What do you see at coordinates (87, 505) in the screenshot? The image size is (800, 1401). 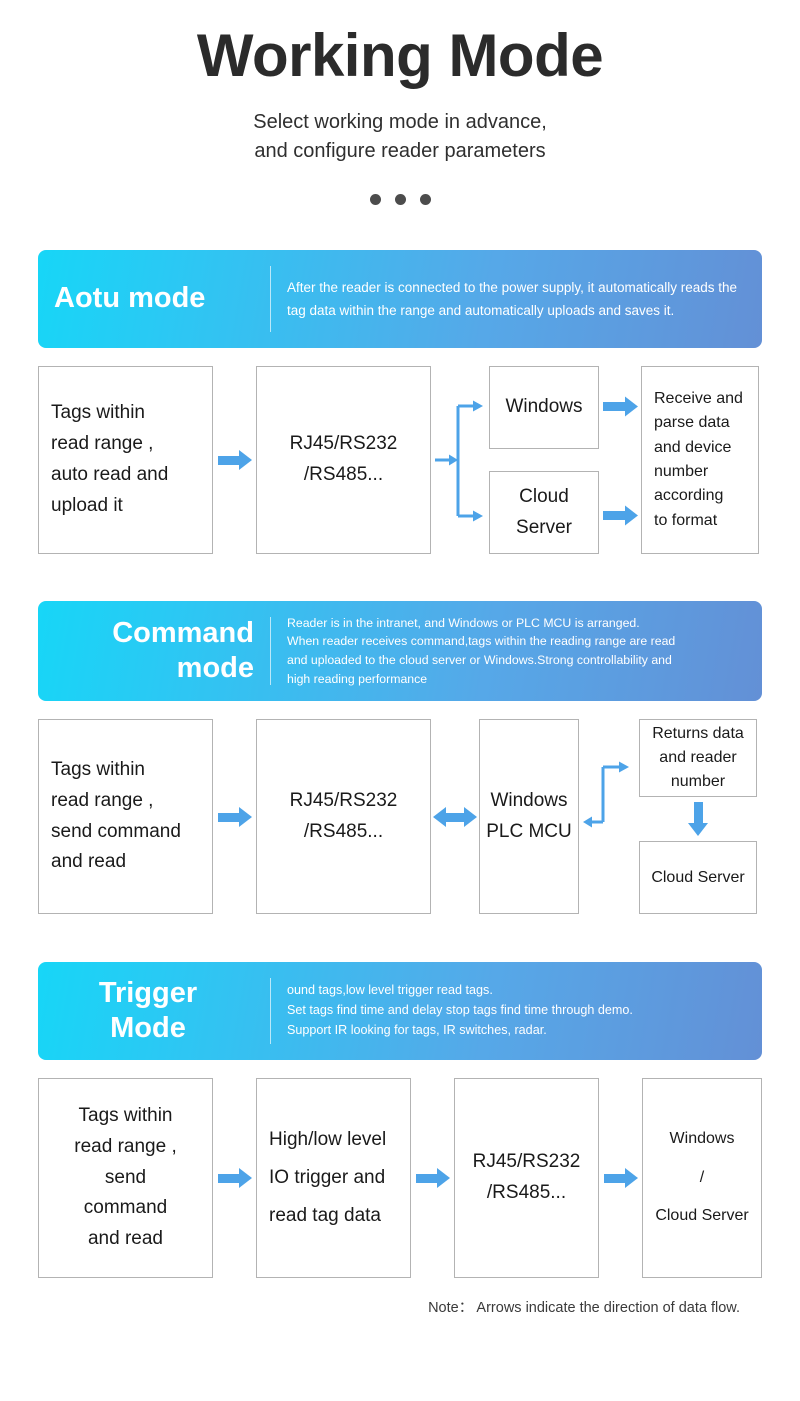 I see `flow-box-line: upload it` at bounding box center [87, 505].